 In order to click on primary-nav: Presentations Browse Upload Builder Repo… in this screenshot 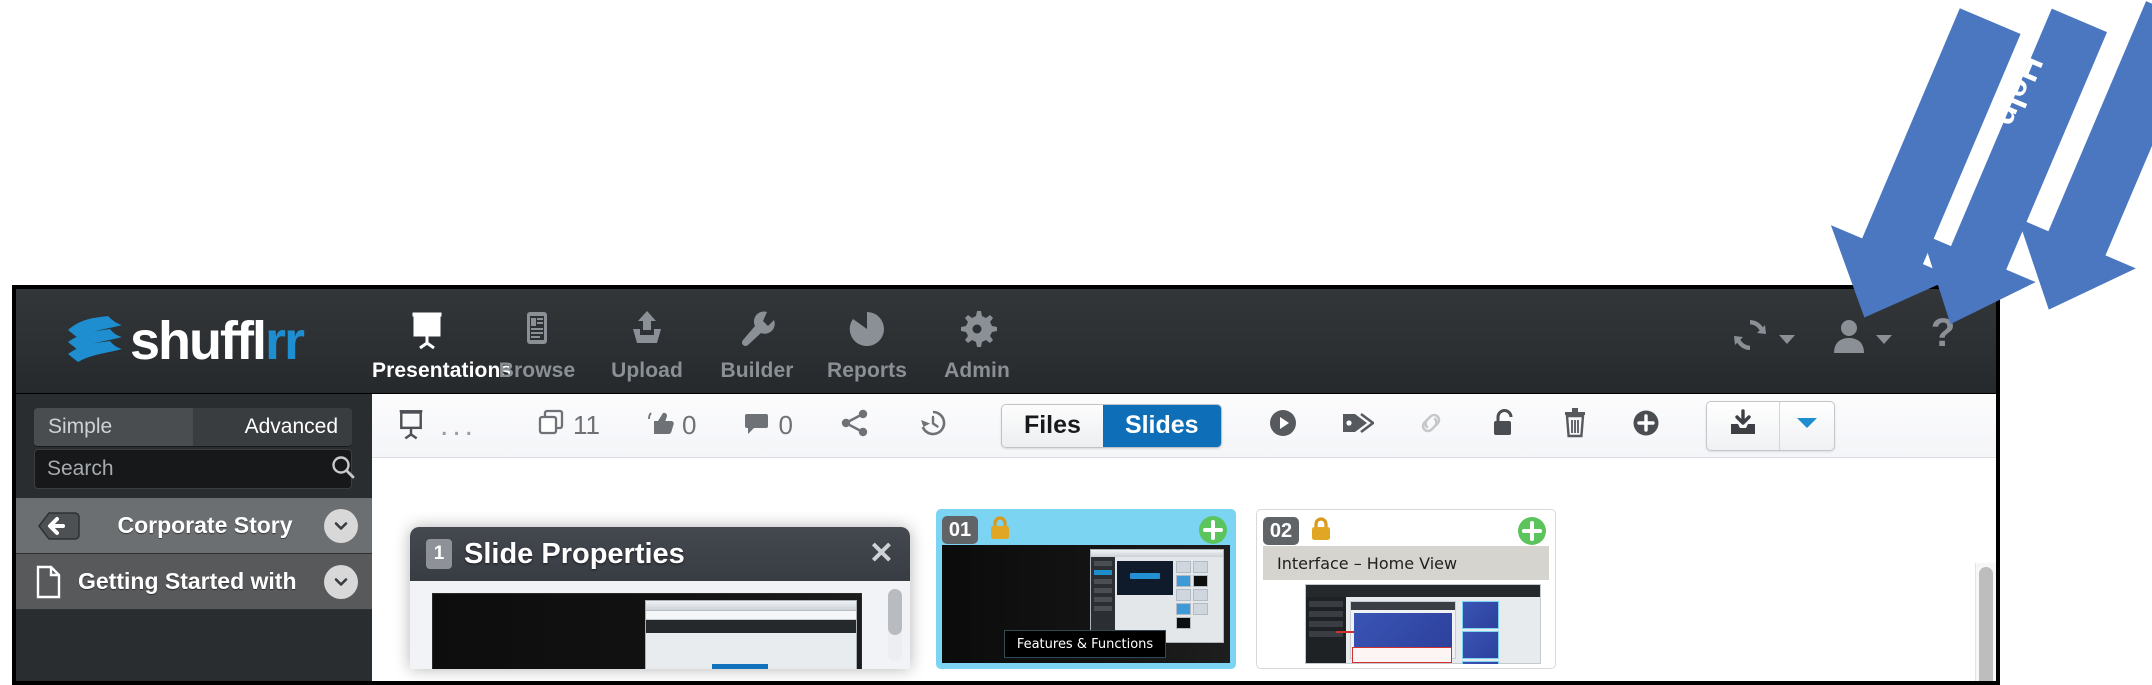, I will do `click(702, 343)`.